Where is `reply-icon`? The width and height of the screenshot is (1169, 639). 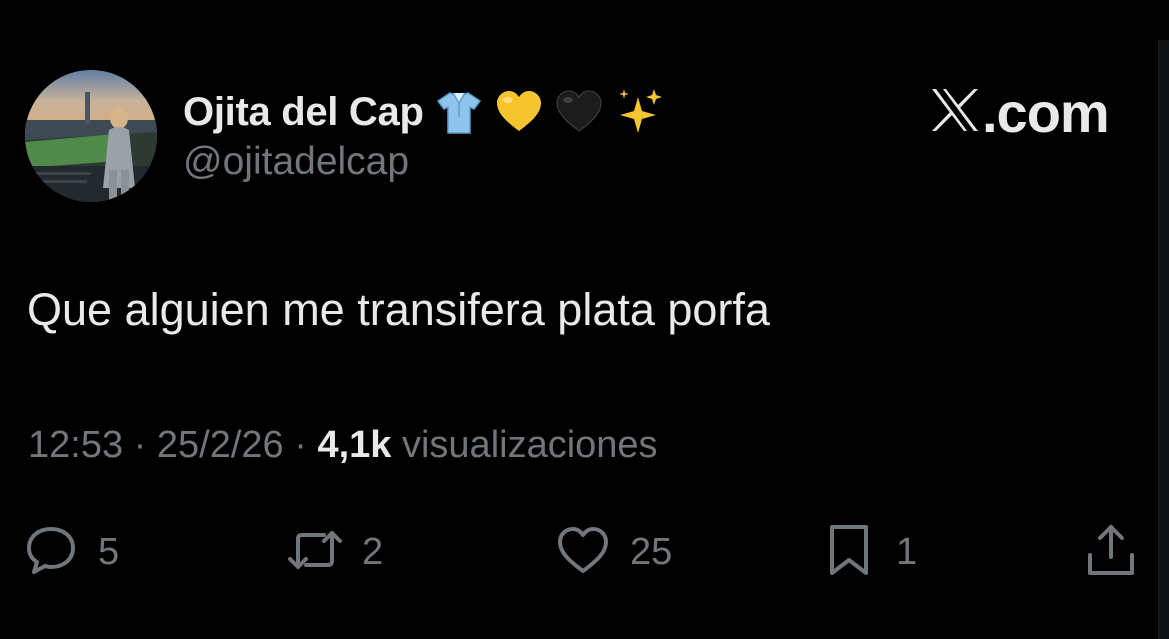 reply-icon is located at coordinates (51, 552).